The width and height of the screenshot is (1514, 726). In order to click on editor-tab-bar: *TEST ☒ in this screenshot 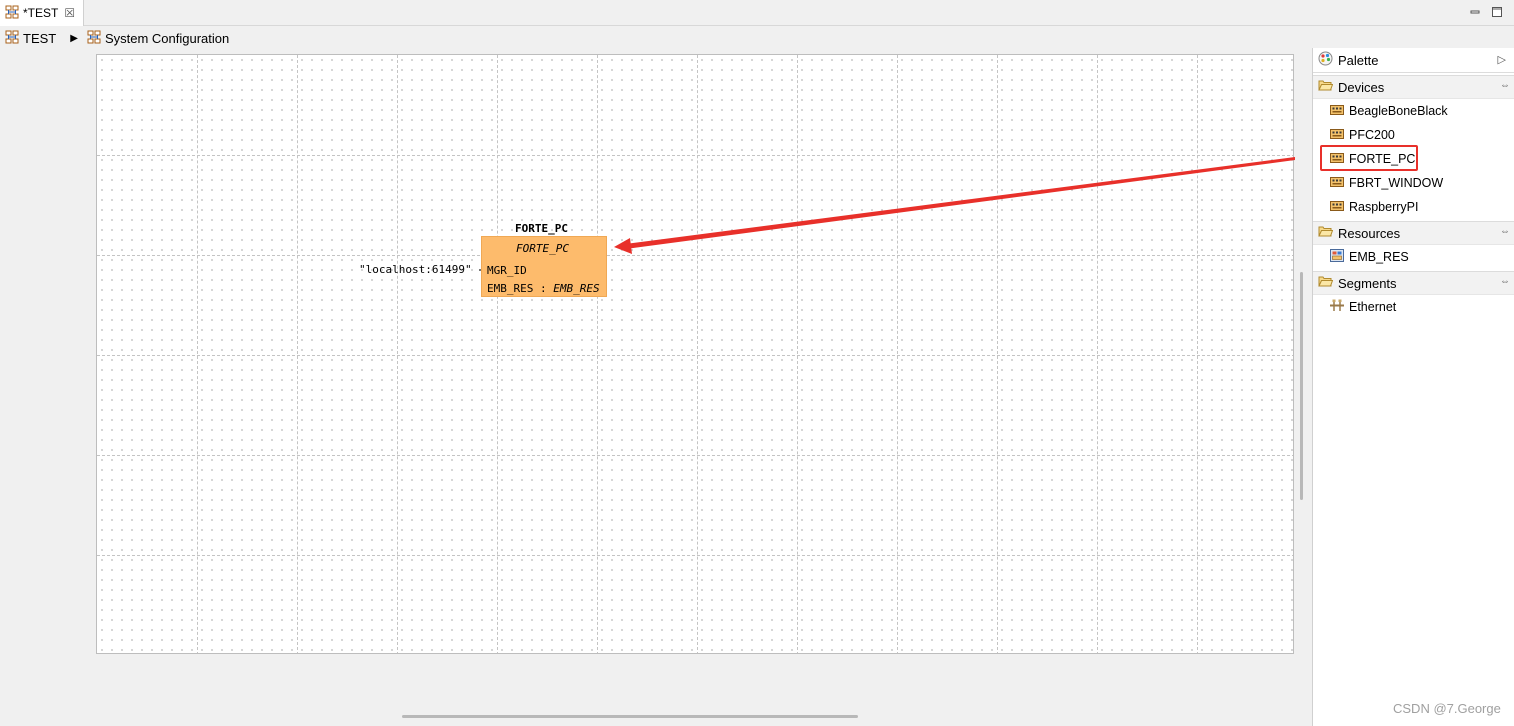, I will do `click(757, 13)`.